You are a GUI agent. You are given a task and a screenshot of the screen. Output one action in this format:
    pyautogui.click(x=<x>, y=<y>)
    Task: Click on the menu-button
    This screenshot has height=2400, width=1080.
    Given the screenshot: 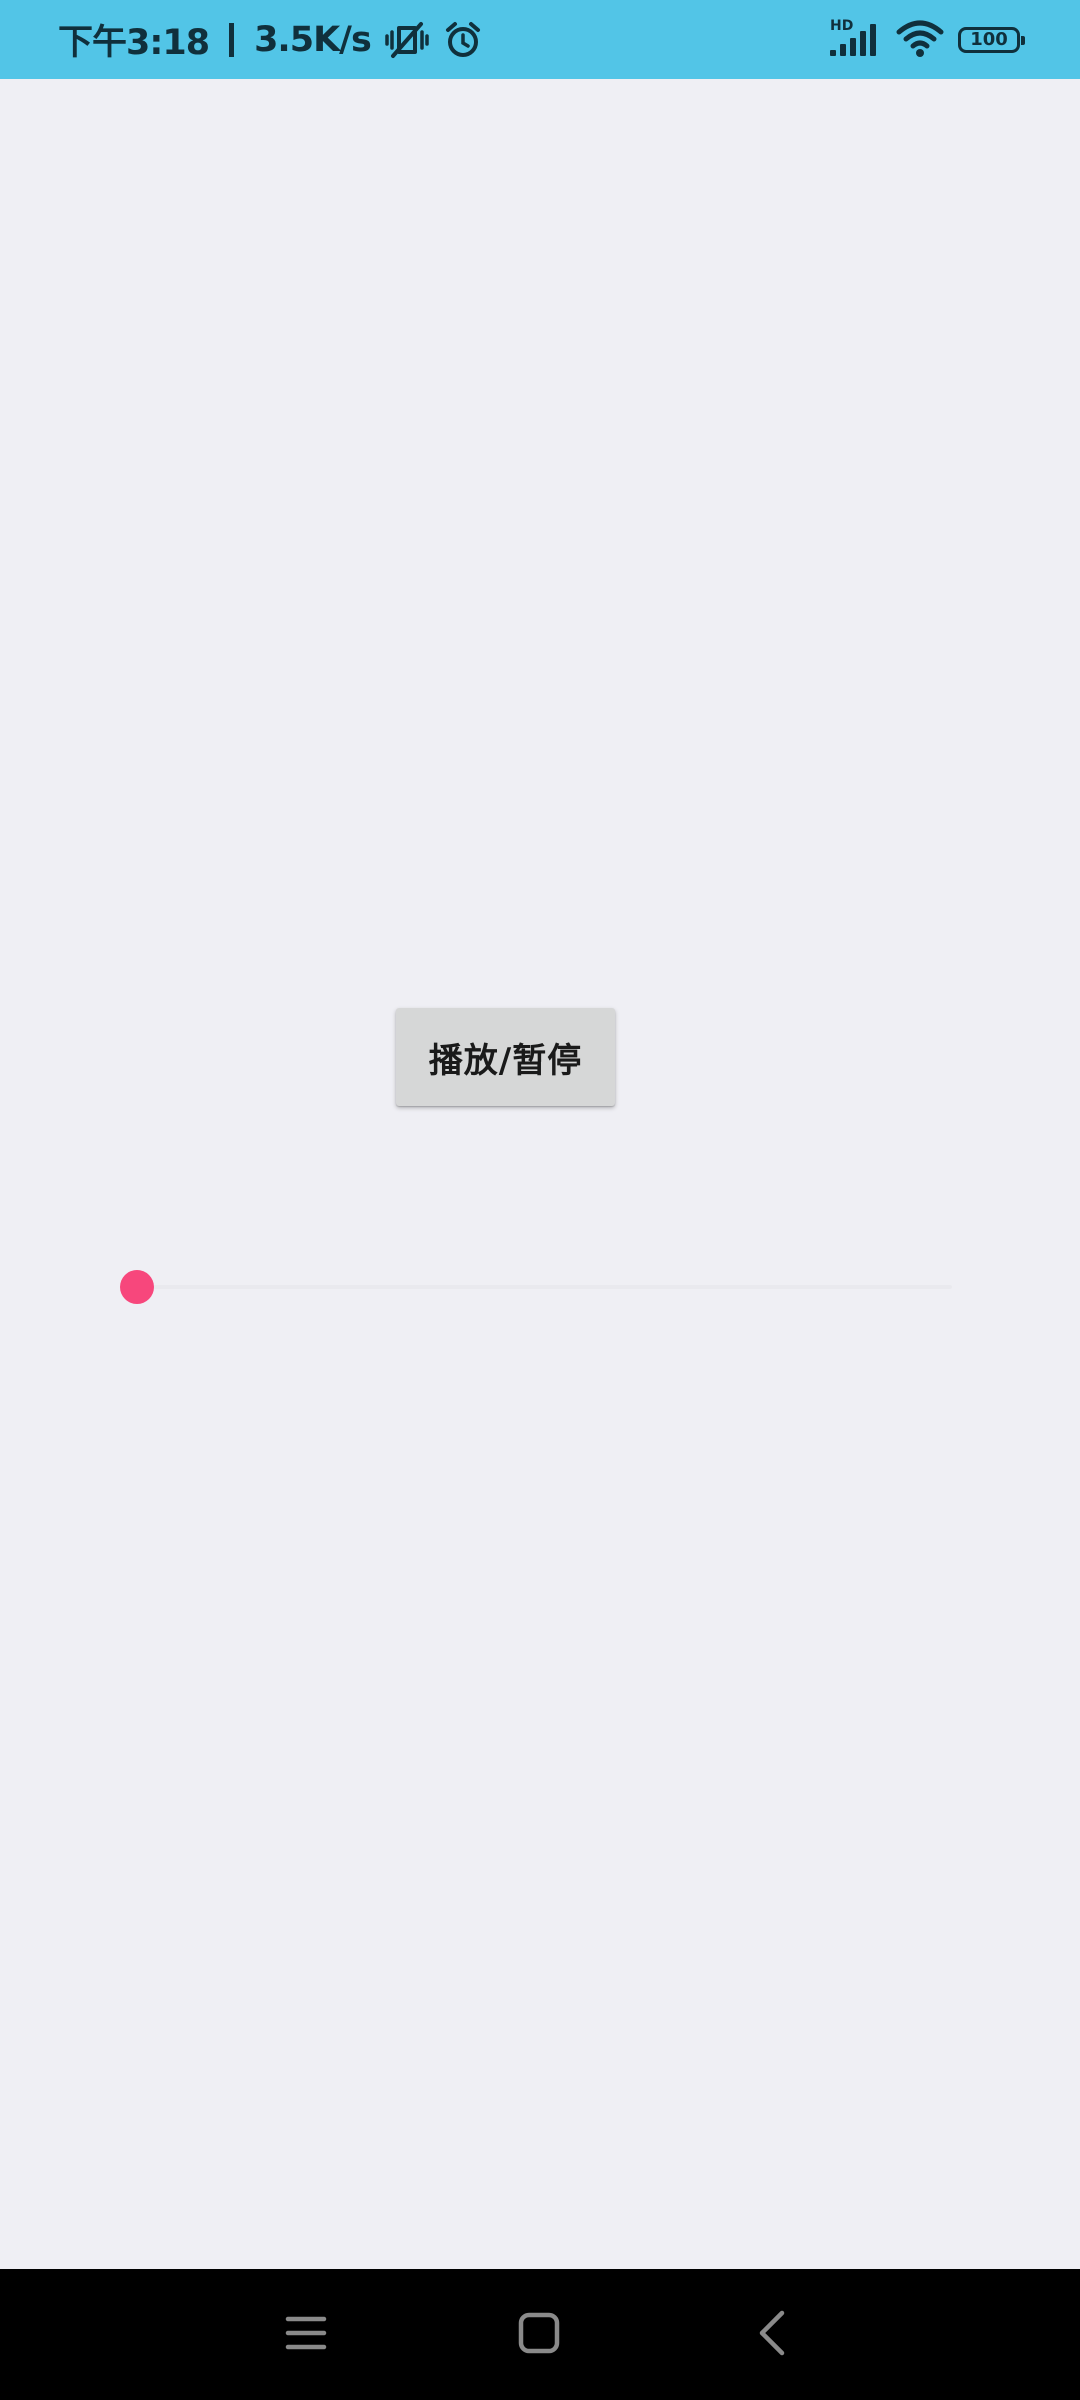 What is the action you would take?
    pyautogui.click(x=306, y=2334)
    